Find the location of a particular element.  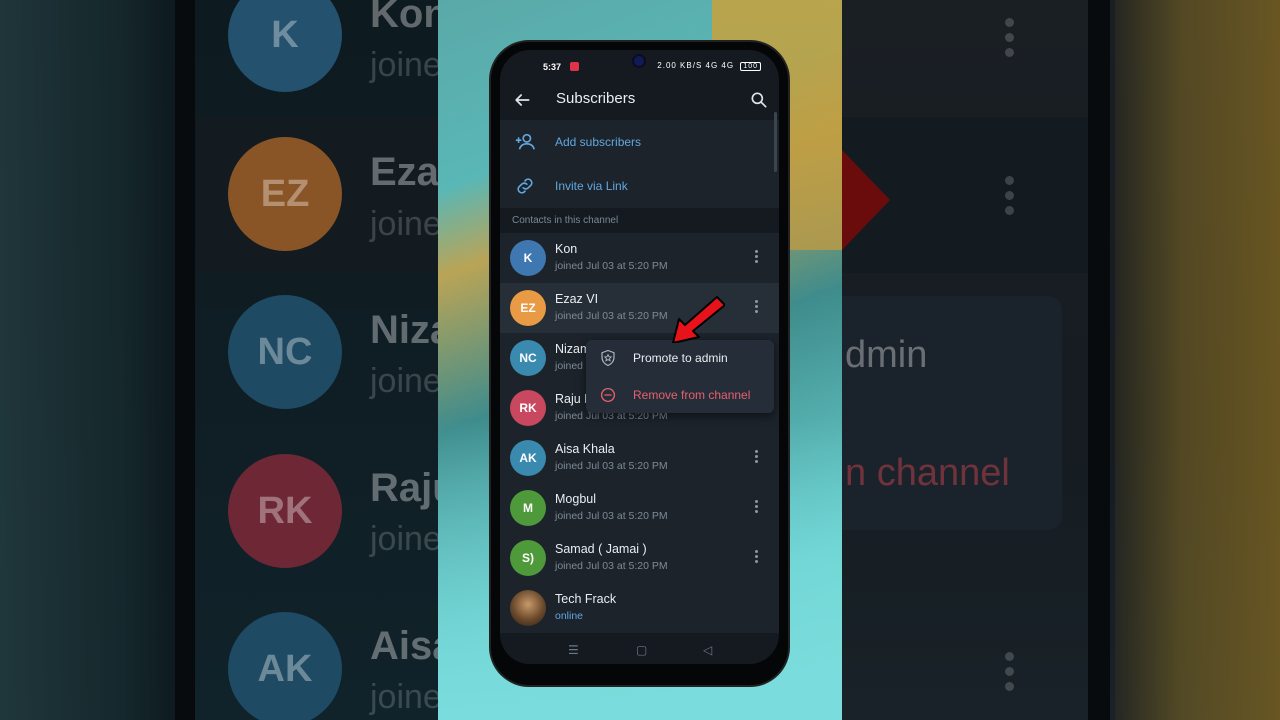

system-nav-bar: ☰ ▢ ◁ is located at coordinates (639, 651).